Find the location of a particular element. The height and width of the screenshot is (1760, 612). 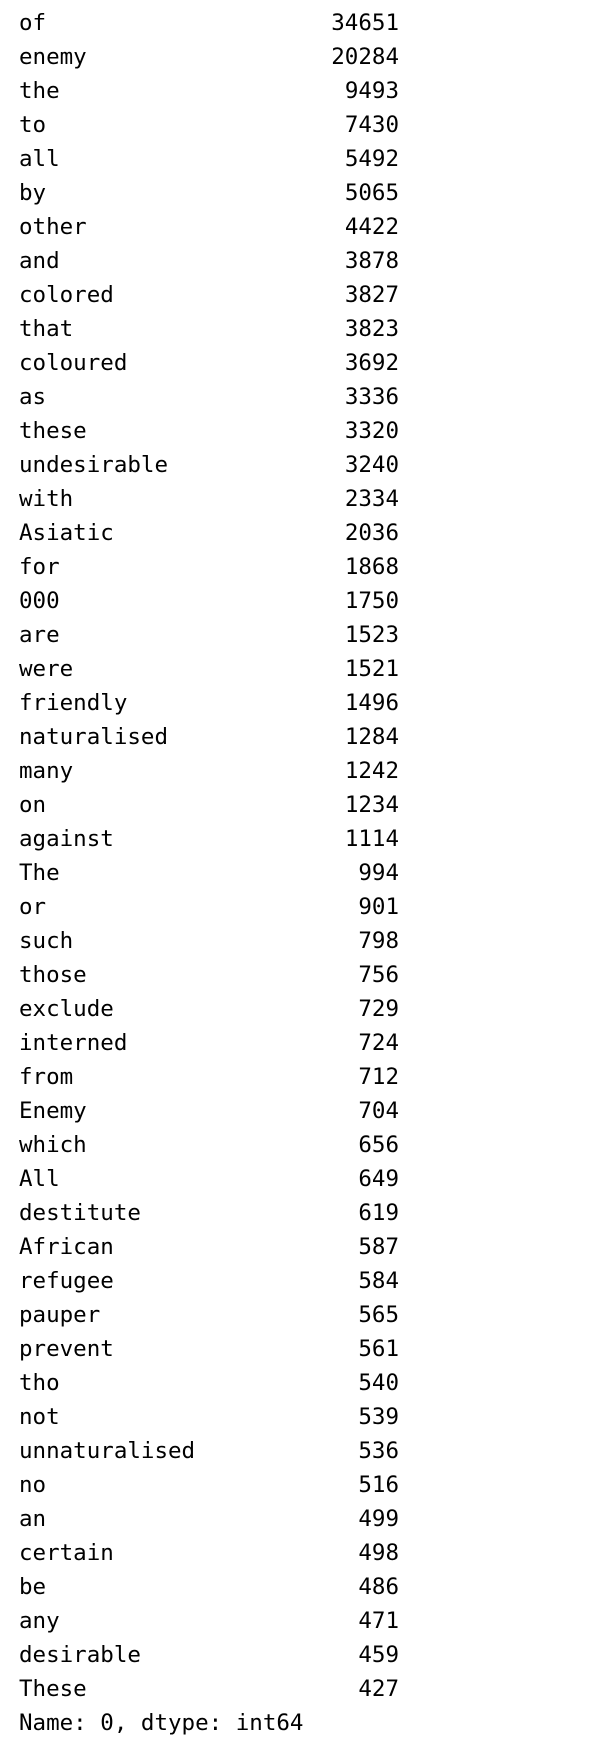

row-count: 1242 is located at coordinates (371, 771).